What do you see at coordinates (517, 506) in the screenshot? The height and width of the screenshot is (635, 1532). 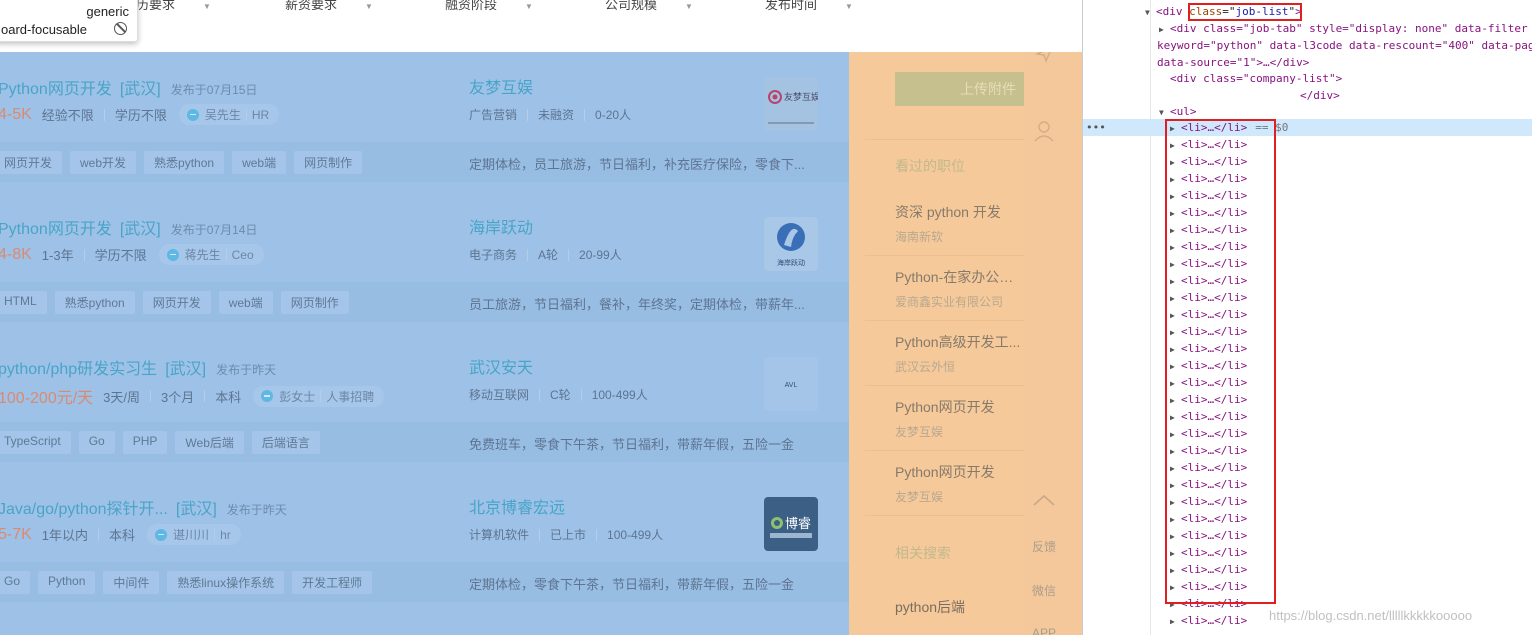 I see `company-name: 北京博睿宏远` at bounding box center [517, 506].